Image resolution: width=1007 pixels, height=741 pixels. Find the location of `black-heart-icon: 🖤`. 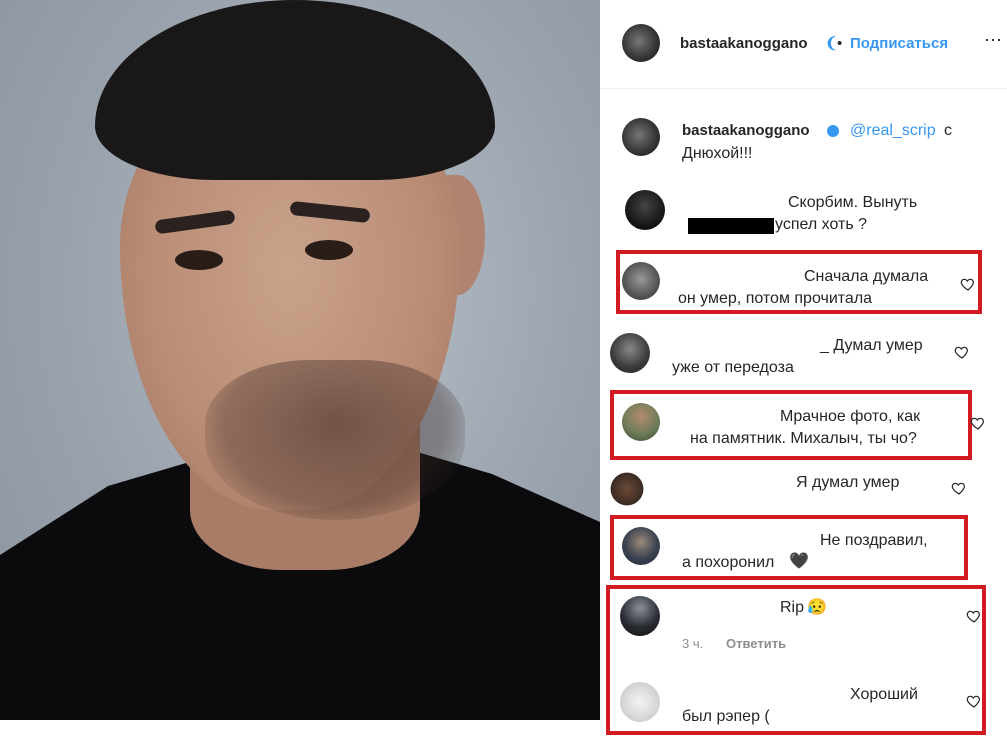

black-heart-icon: 🖤 is located at coordinates (799, 561).